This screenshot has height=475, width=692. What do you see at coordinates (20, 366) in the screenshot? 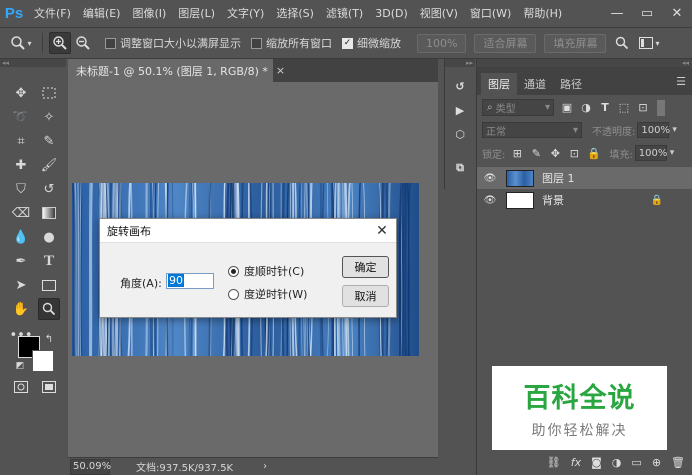
I see `default-colors-icon: ◩` at bounding box center [20, 366].